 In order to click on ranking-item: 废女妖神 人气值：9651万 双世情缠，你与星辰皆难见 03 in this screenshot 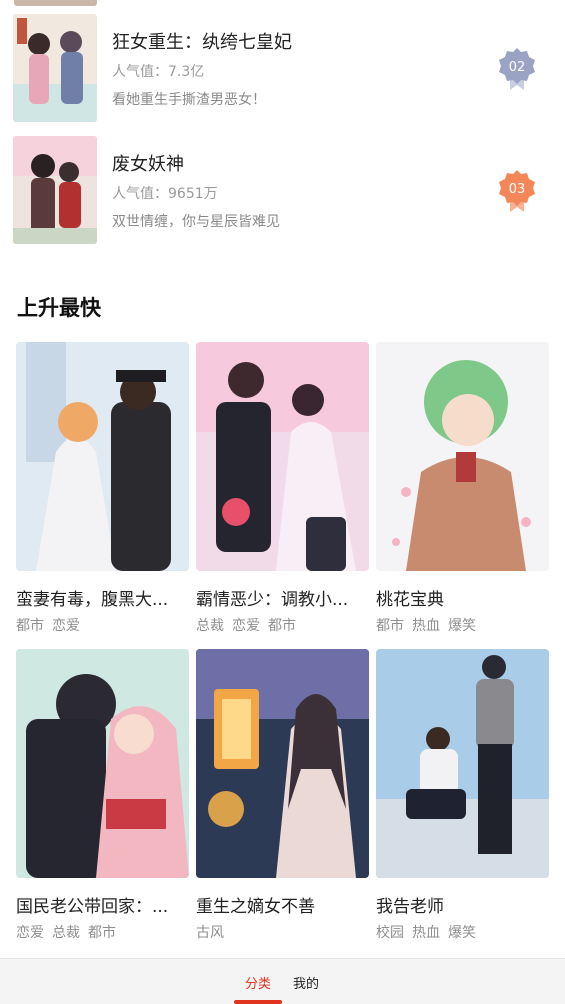, I will do `click(282, 192)`.